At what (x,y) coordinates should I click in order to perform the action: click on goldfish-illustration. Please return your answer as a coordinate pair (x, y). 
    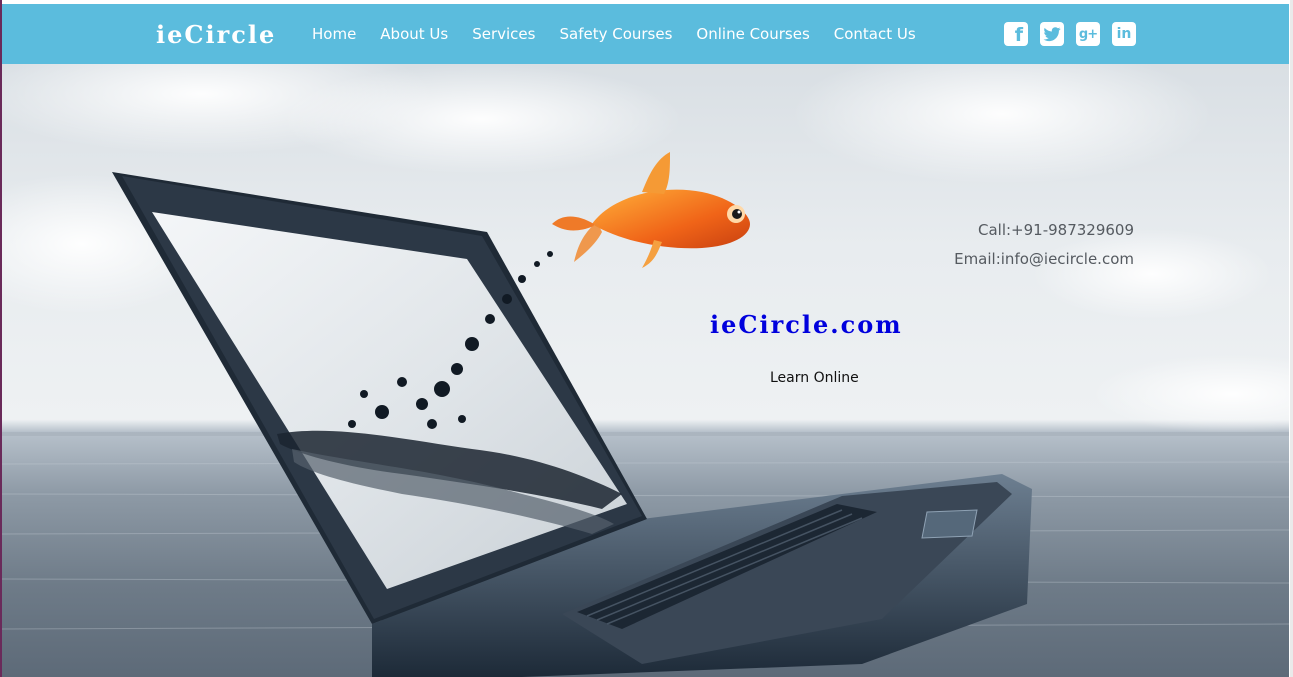
    Looking at the image, I should click on (651, 210).